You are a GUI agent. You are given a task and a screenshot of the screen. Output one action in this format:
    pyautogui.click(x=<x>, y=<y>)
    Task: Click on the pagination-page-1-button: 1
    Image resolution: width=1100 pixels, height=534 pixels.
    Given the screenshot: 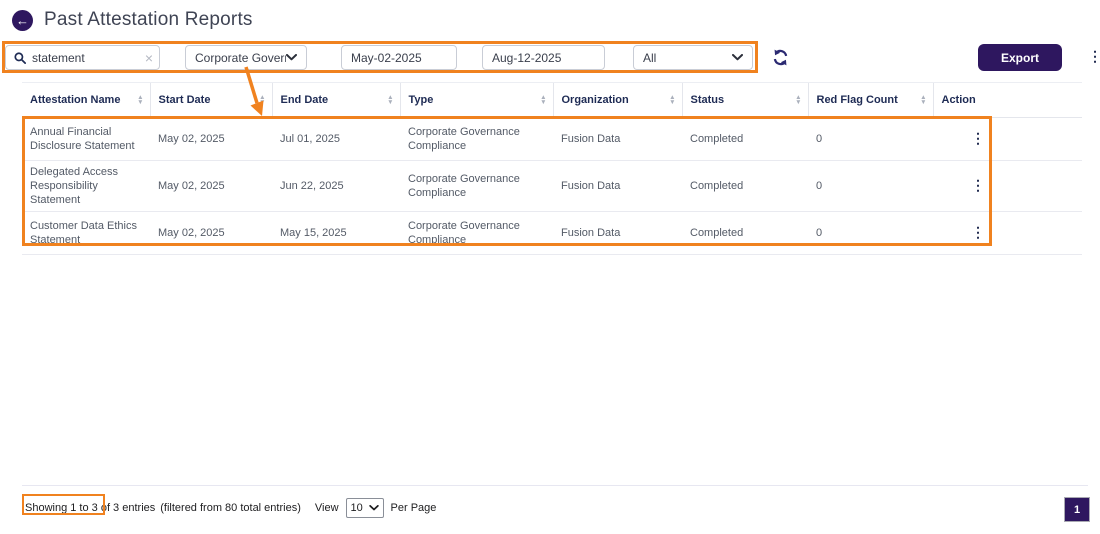 What is the action you would take?
    pyautogui.click(x=1077, y=509)
    